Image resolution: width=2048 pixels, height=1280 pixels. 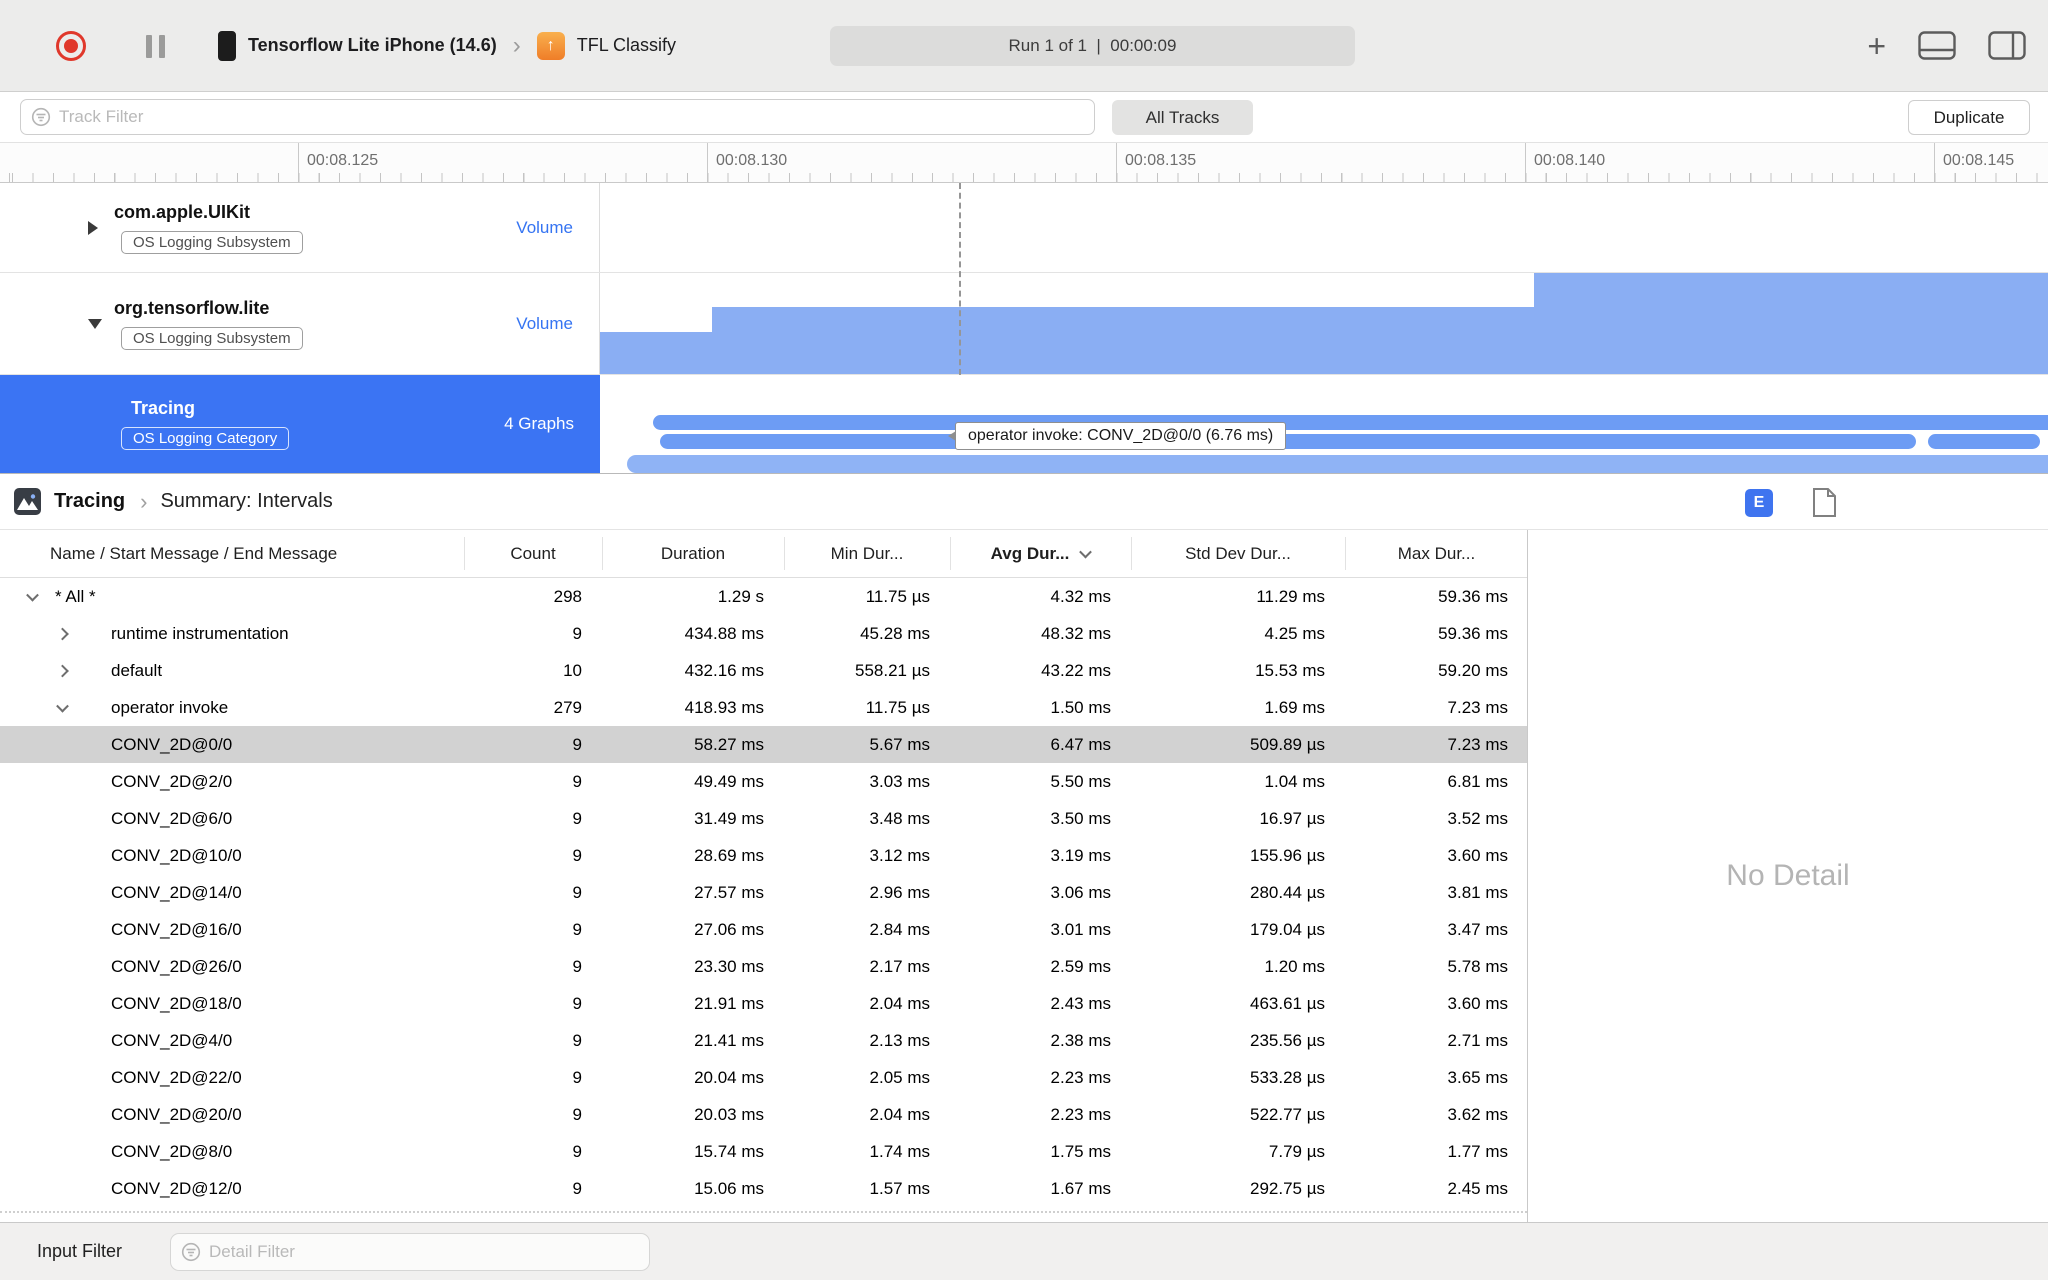 What do you see at coordinates (899, 781) in the screenshot?
I see `row-value: 3.03 ms` at bounding box center [899, 781].